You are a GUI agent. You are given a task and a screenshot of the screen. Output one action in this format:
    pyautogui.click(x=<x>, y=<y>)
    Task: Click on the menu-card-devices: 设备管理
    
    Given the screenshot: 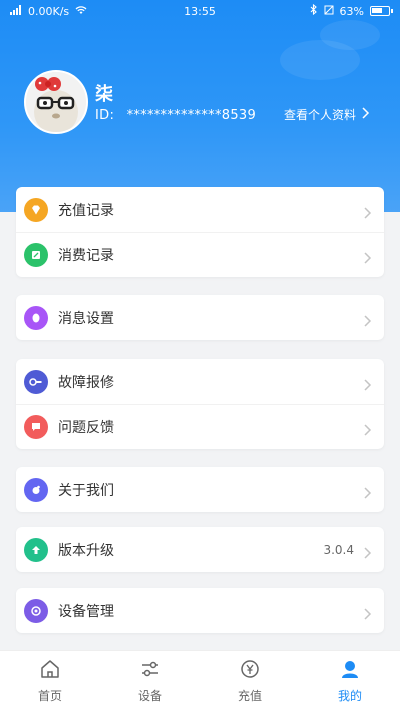 What is the action you would take?
    pyautogui.click(x=200, y=610)
    